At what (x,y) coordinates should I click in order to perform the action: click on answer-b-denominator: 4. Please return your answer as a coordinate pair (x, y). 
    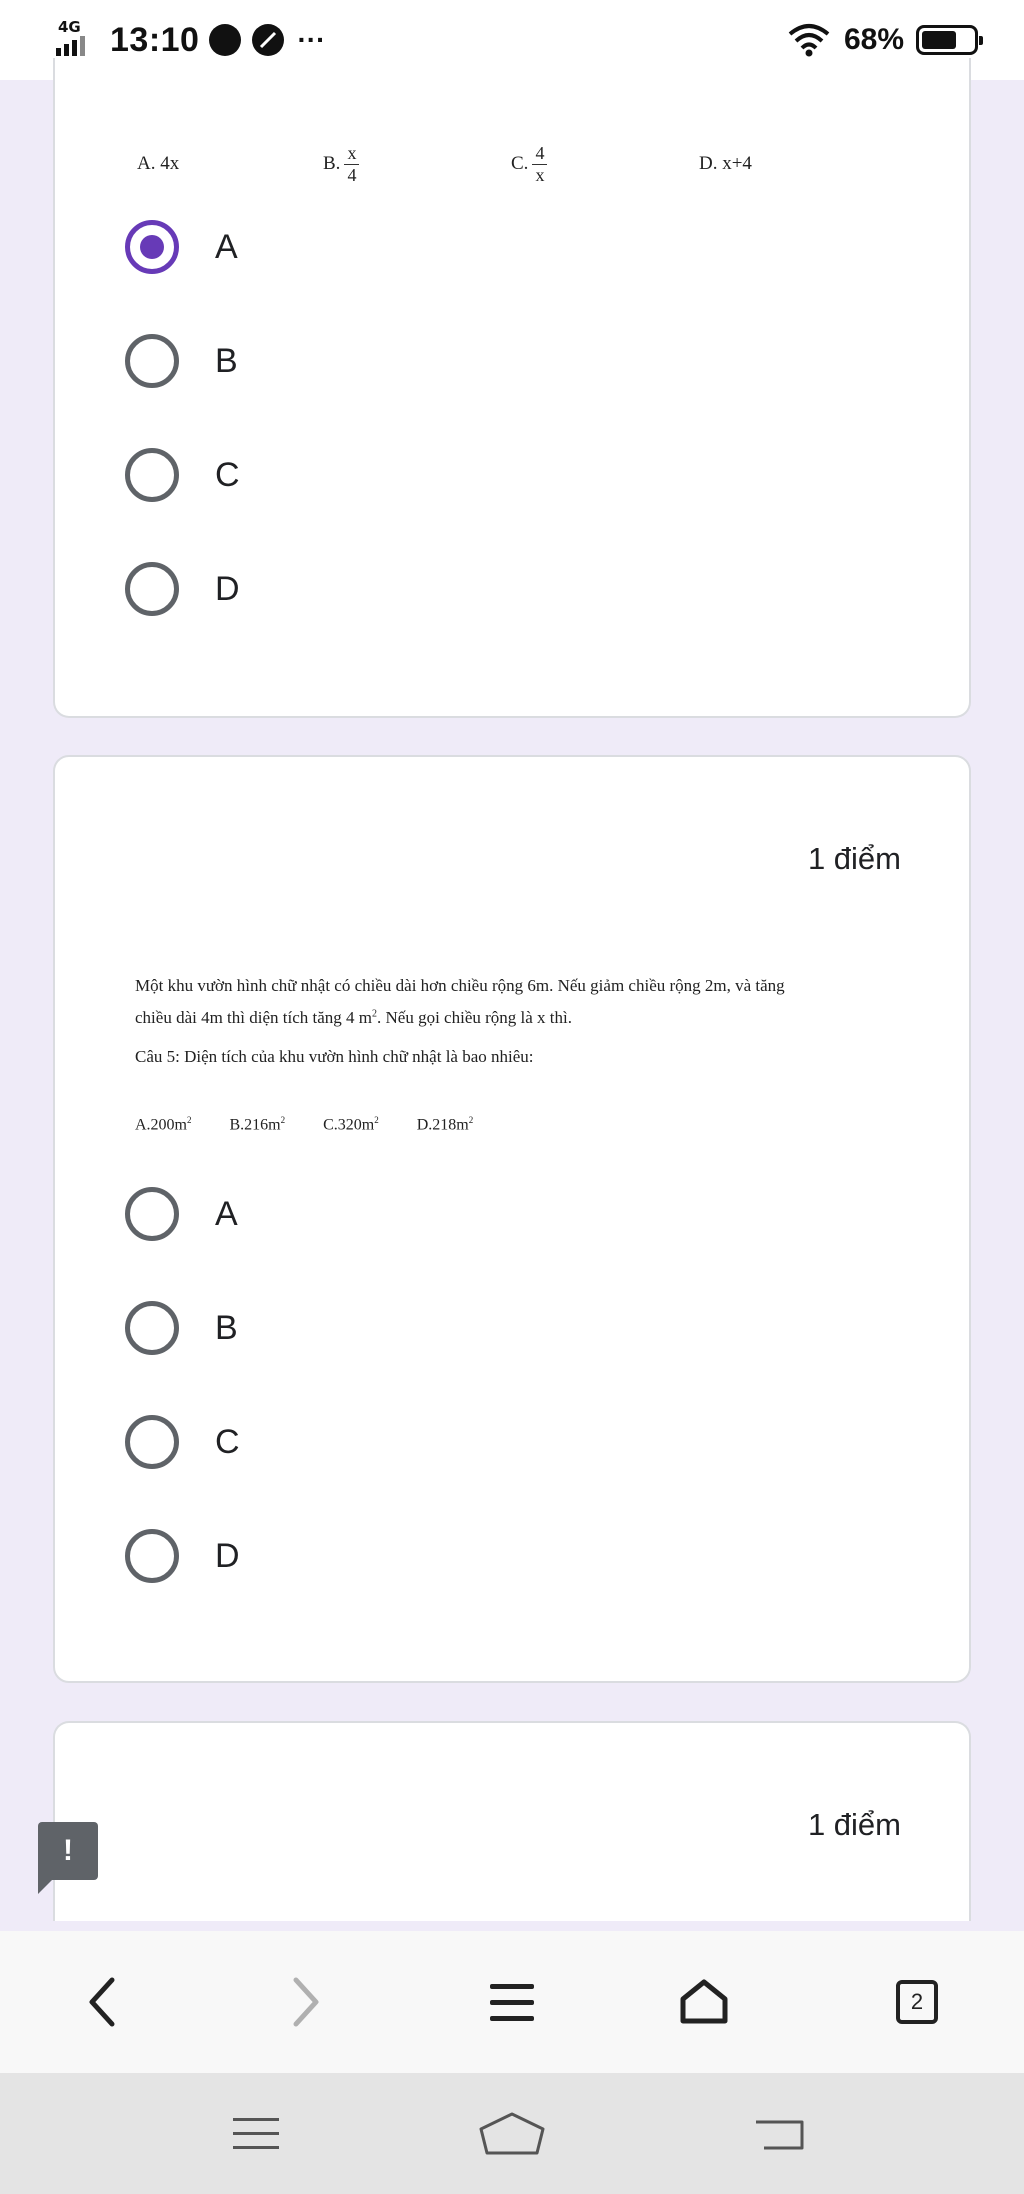
    Looking at the image, I should click on (352, 174).